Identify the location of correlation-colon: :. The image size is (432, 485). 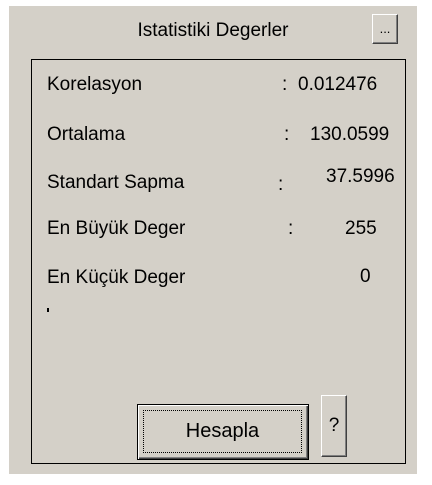
(285, 84).